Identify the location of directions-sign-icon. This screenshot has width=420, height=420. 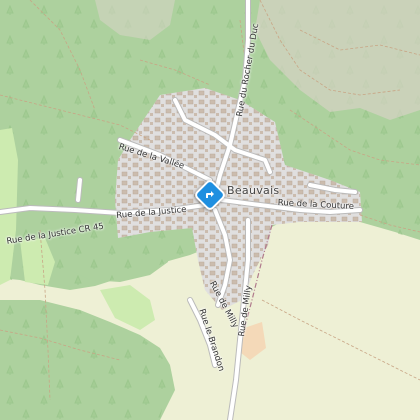
(210, 194).